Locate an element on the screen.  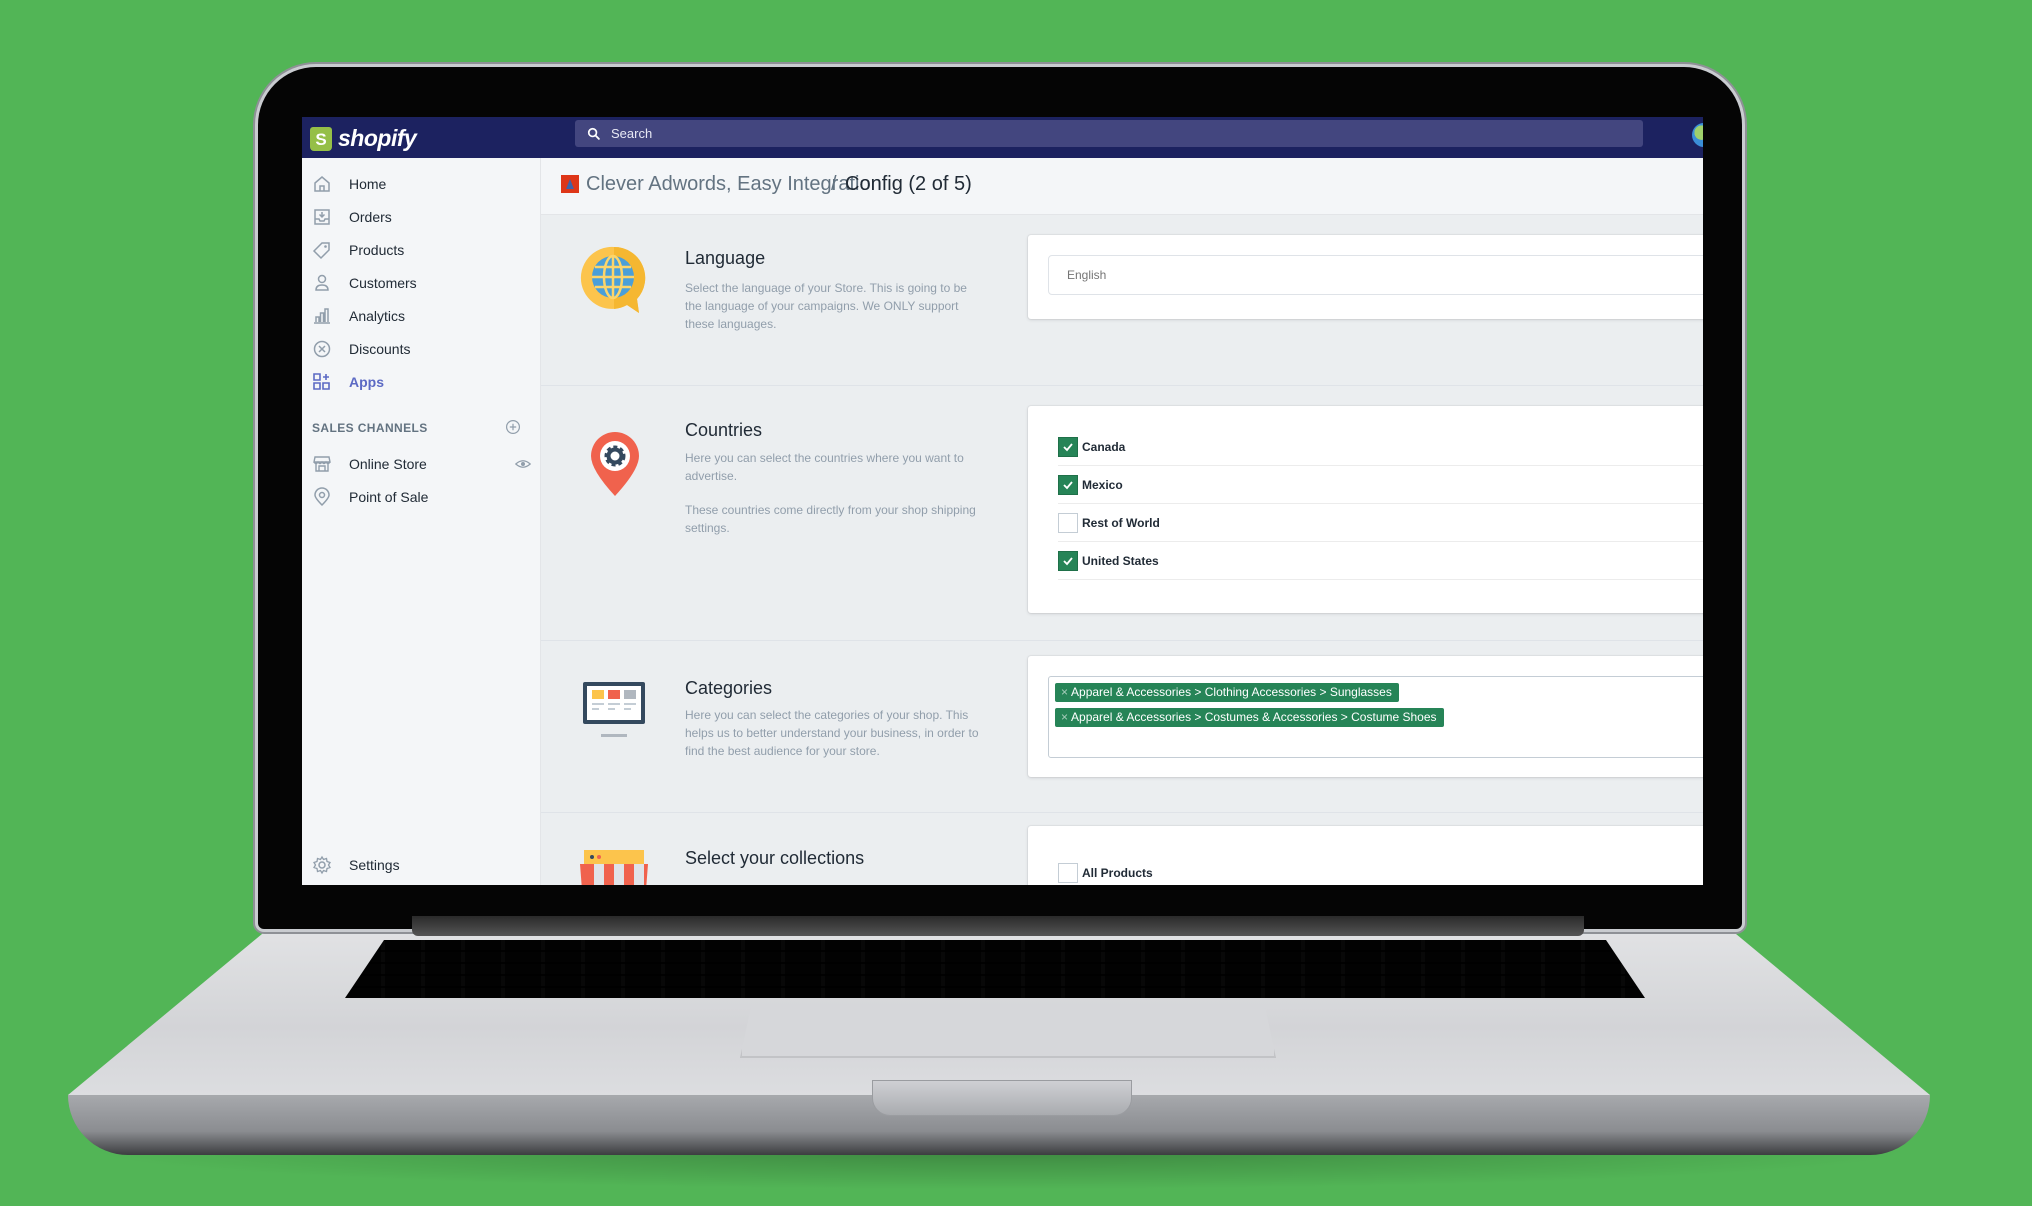
collection-option: All Products is located at coordinates (1380, 869).